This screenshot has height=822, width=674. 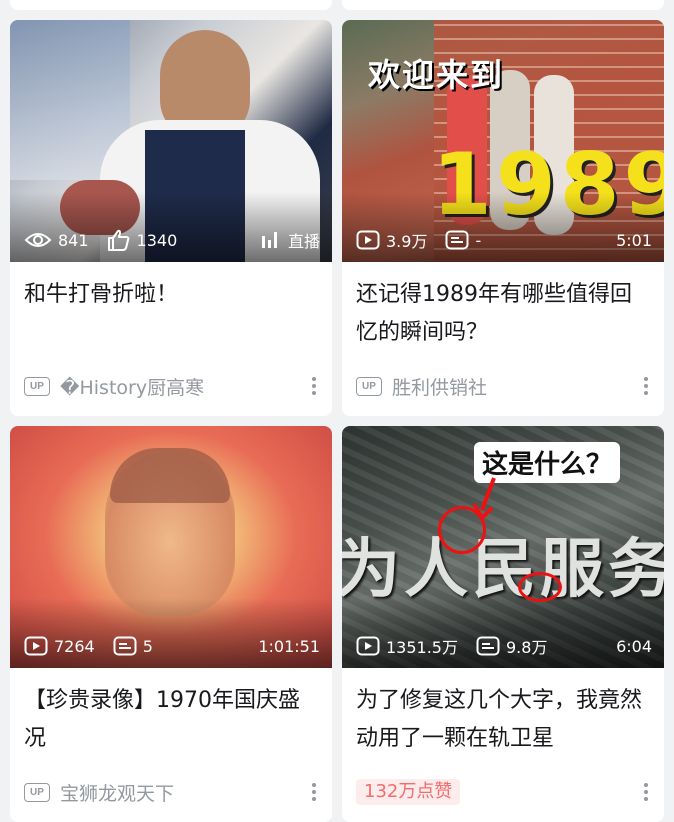 I want to click on thumbnail-text-top: 欢迎来到, so click(x=436, y=75).